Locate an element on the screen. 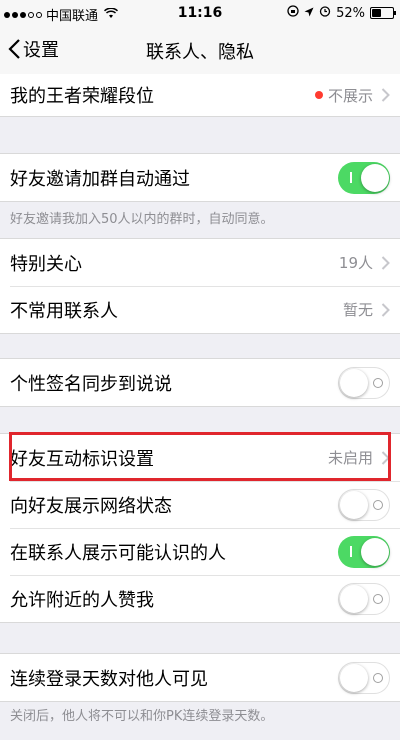 This screenshot has width=400, height=740. login-days-note: 关闭后，他人将不可以和你PK连续登录天数。 is located at coordinates (142, 716).